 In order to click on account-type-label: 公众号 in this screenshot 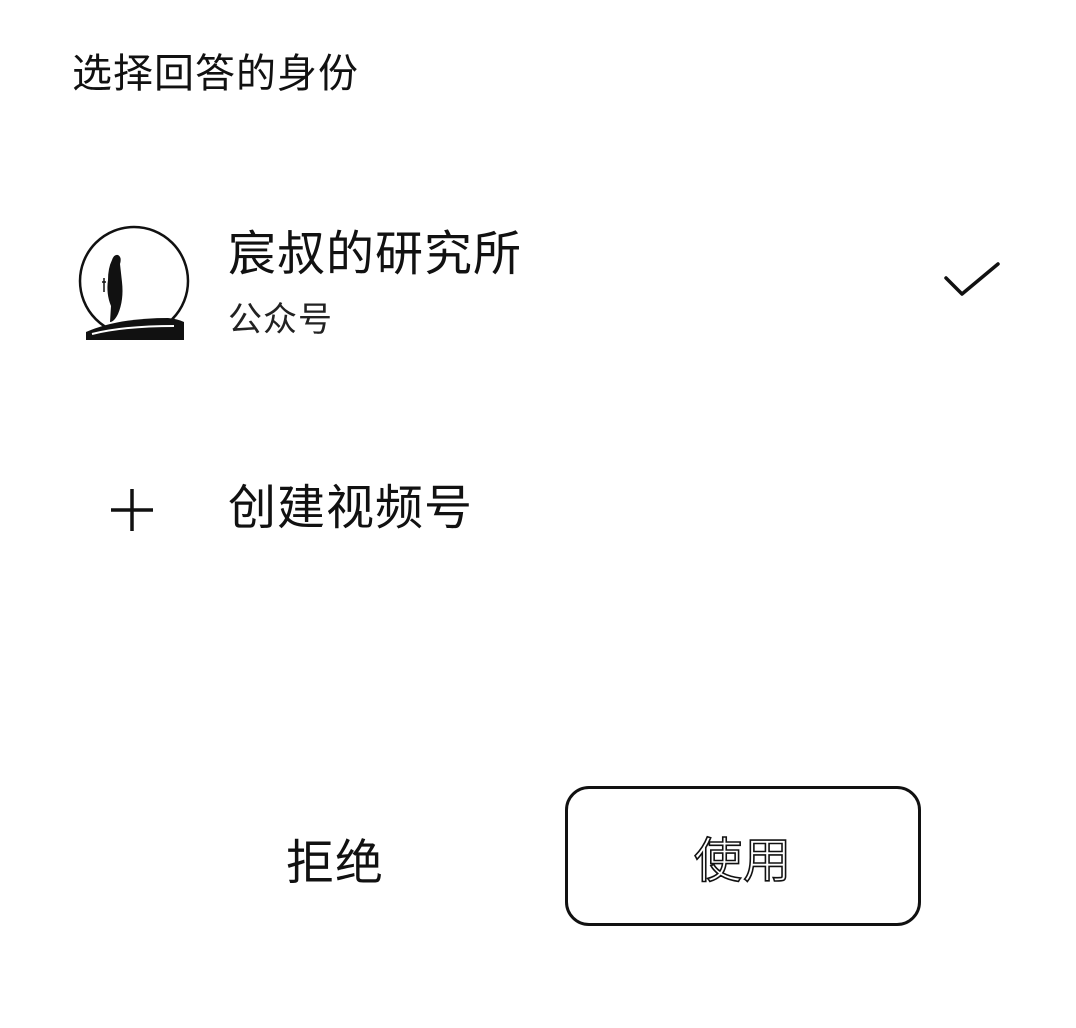, I will do `click(280, 320)`.